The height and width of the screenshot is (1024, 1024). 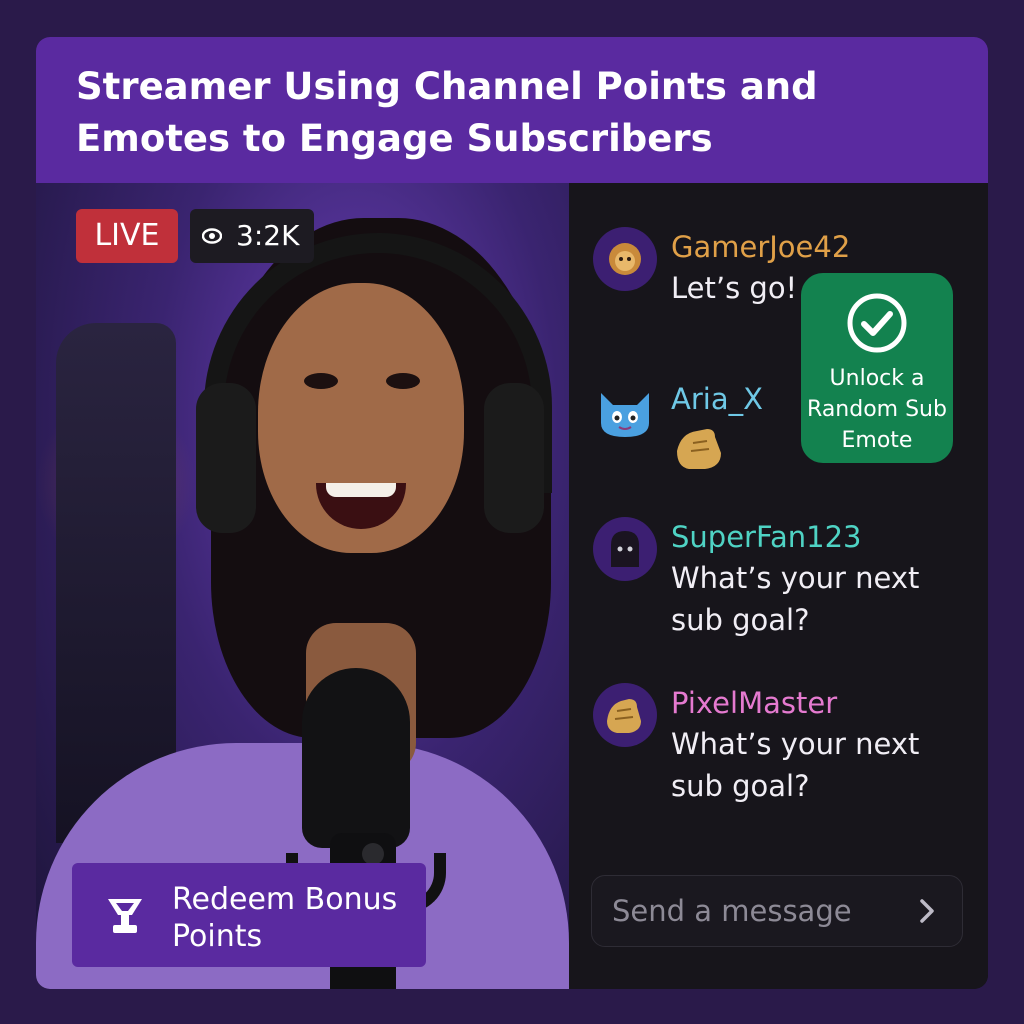 I want to click on hooded-figure-icon, so click(x=625, y=549).